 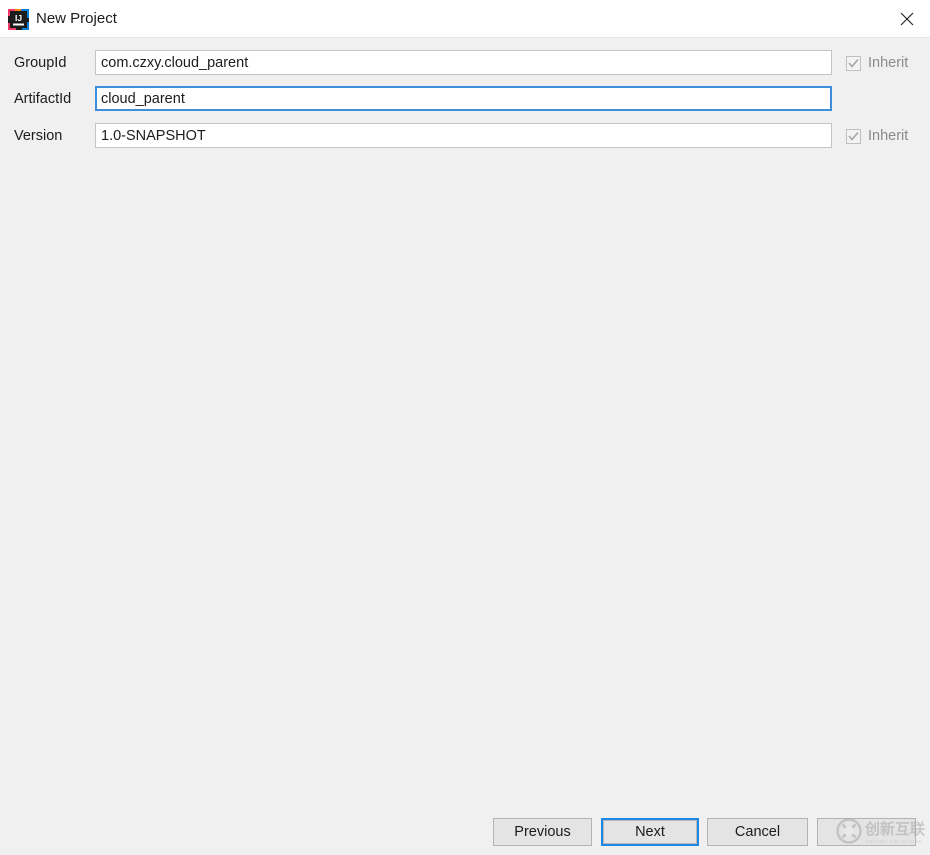 I want to click on form-row-groupid: GroupId Inherit, so click(x=465, y=63).